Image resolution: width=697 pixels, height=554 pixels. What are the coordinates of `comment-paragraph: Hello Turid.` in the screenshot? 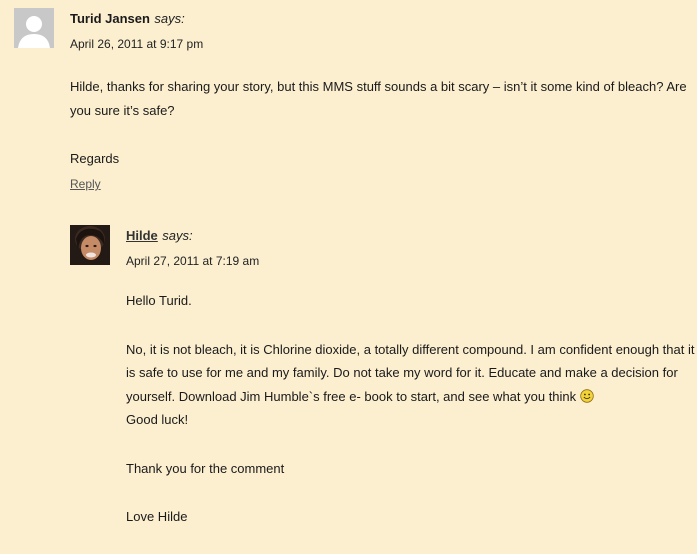 It's located at (159, 300).